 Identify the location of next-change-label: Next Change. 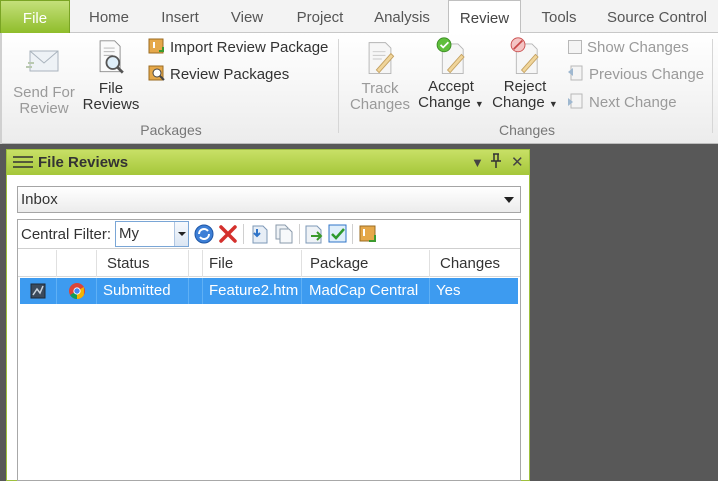
(633, 102).